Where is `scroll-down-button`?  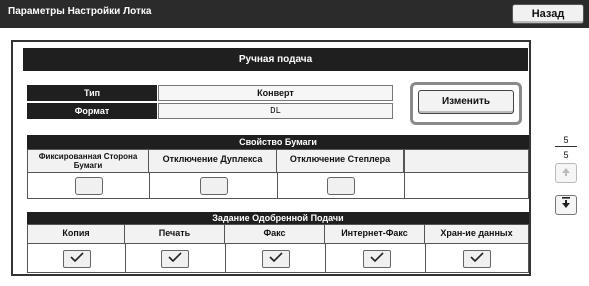
scroll-down-button is located at coordinates (566, 205).